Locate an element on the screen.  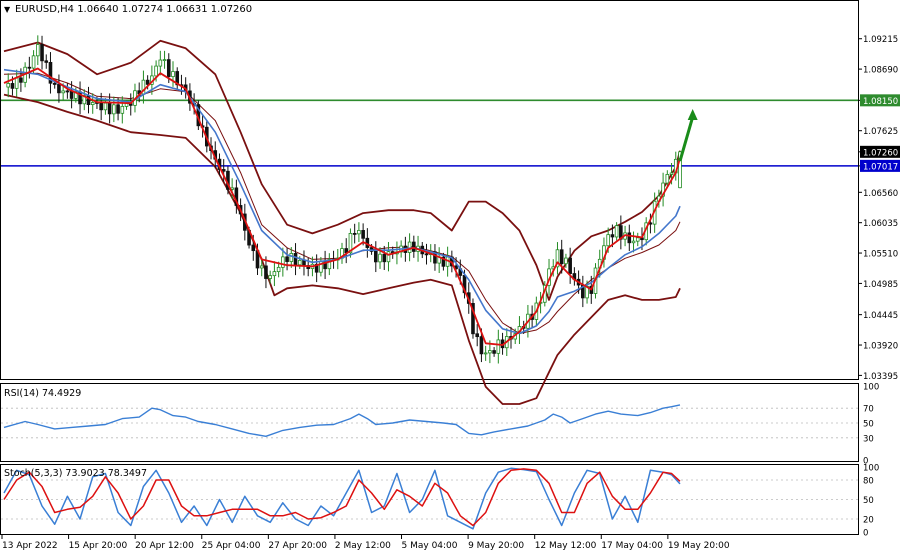
rsi-pane-frame is located at coordinates (429, 422).